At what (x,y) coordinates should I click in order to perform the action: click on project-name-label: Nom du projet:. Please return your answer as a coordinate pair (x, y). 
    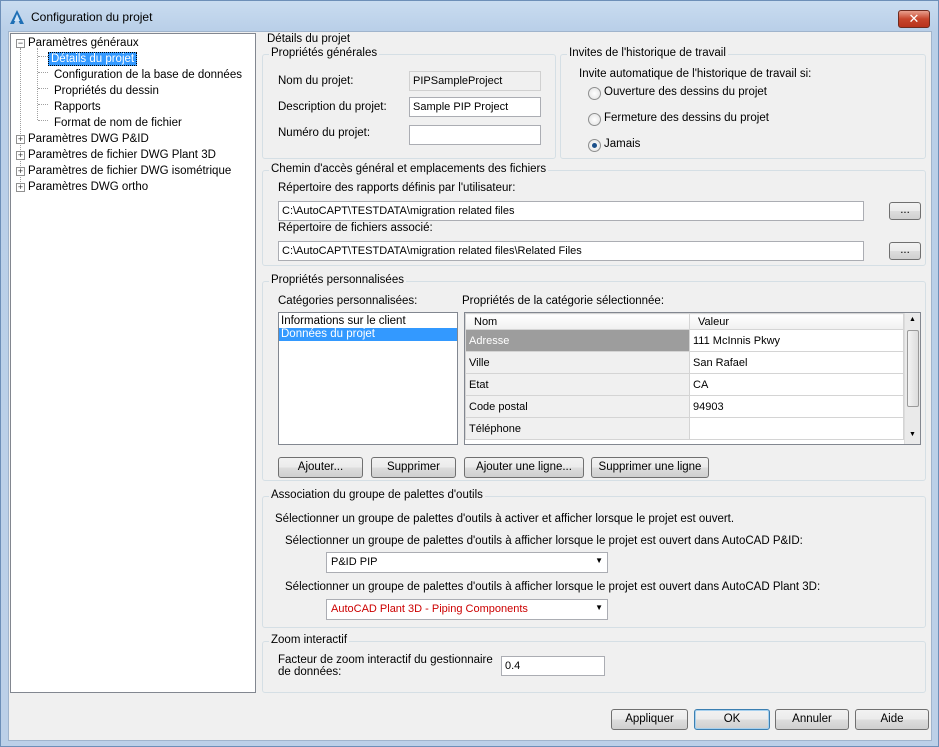
    Looking at the image, I should click on (316, 81).